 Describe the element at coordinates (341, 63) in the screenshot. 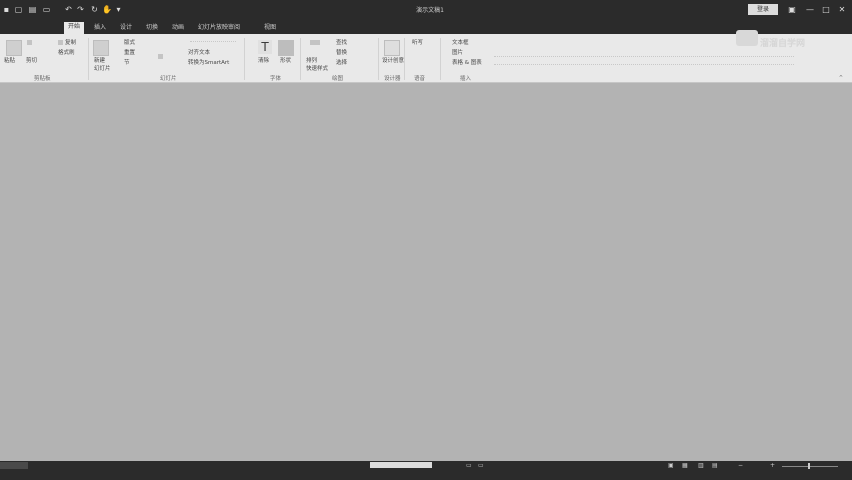

I see `select-button: 选择` at that location.